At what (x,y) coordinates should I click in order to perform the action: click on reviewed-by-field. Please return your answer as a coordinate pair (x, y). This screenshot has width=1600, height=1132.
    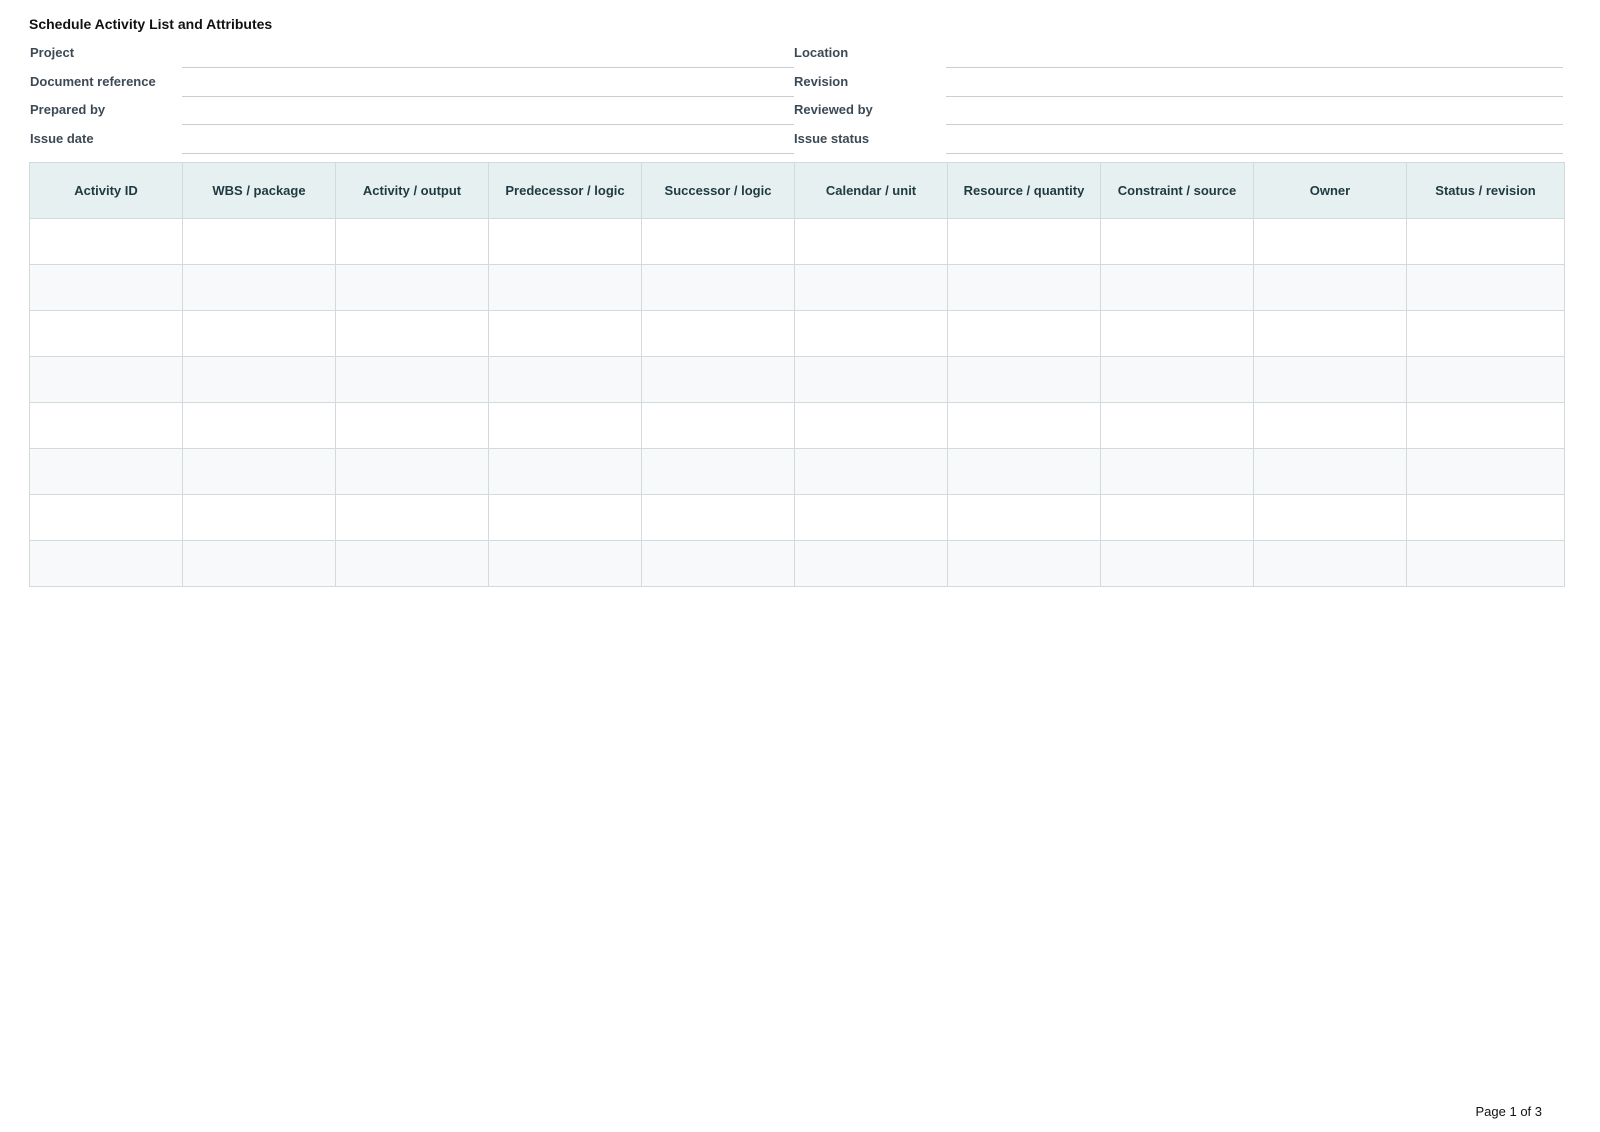
    Looking at the image, I should click on (1254, 111).